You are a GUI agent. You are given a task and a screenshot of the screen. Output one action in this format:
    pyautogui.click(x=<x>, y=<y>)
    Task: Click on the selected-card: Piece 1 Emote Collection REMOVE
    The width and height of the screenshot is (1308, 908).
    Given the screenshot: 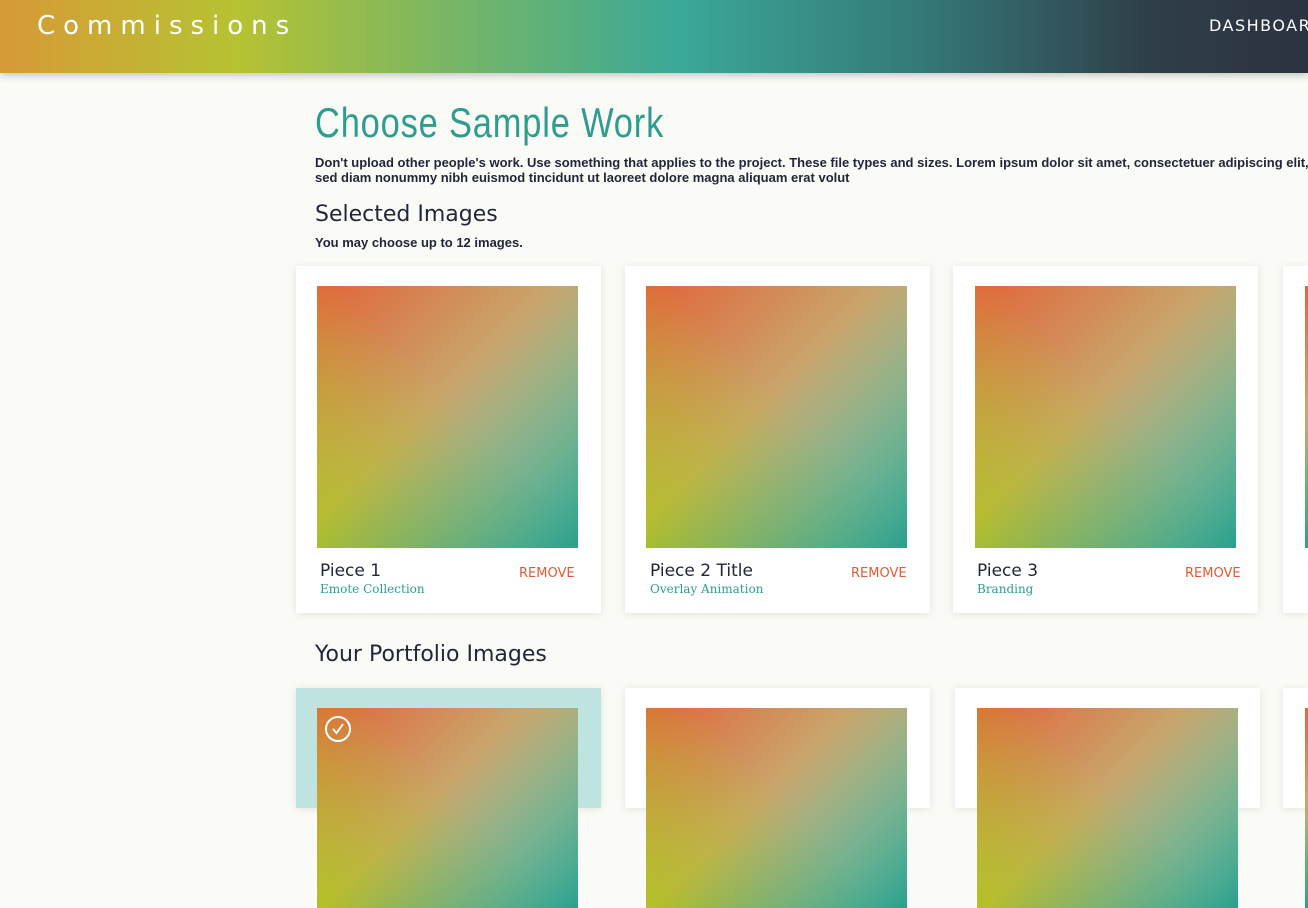 What is the action you would take?
    pyautogui.click(x=448, y=439)
    